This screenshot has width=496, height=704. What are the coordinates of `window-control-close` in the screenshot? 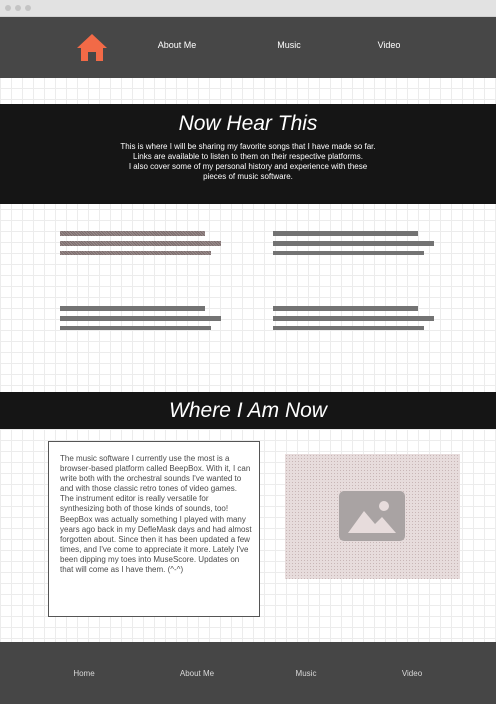 It's located at (8, 8).